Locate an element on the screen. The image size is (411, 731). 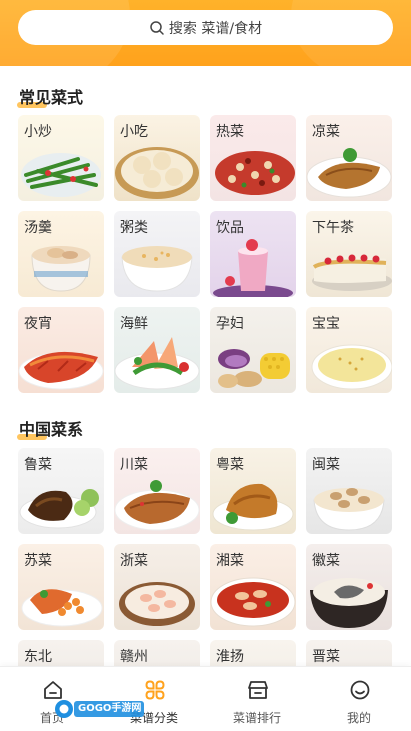
search-placeholder: 搜索 菜谱/食材 is located at coordinates (215, 28).